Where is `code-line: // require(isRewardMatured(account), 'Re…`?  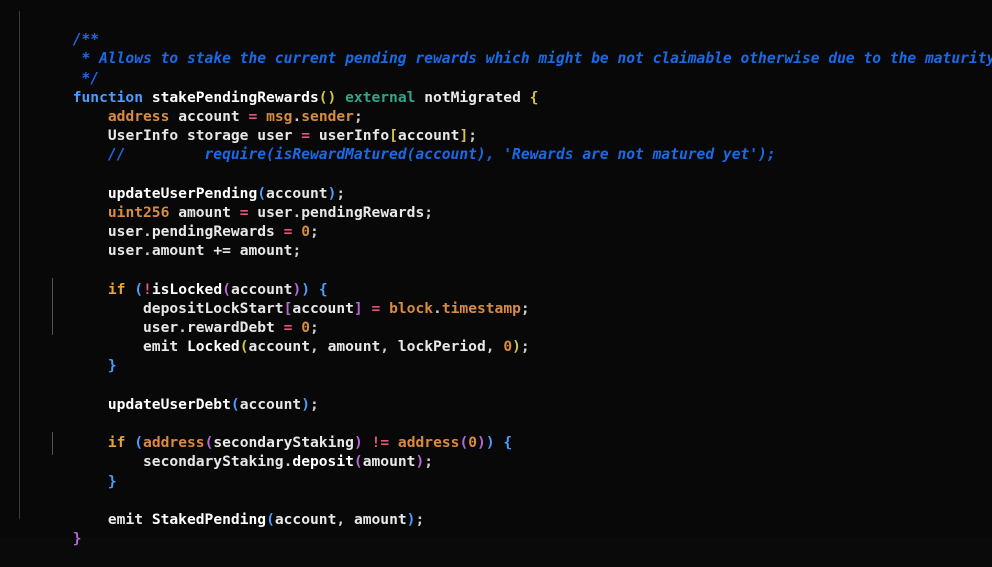 code-line: // require(isRewardMatured(account), 'Re… is located at coordinates (496, 144).